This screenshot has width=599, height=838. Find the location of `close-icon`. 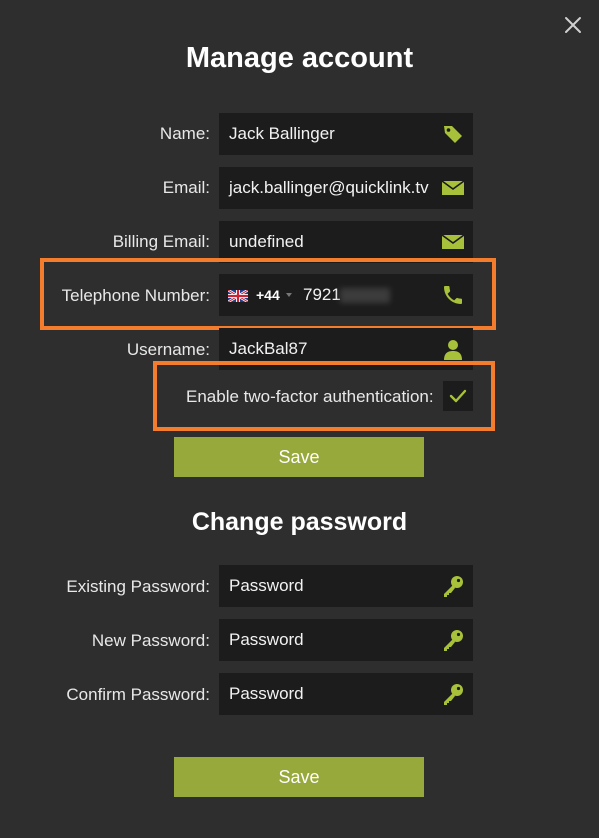

close-icon is located at coordinates (573, 25).